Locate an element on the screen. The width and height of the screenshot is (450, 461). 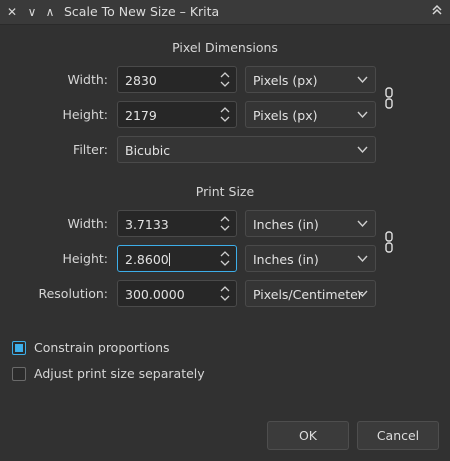
pixel-chain-link-icon is located at coordinates (389, 98).